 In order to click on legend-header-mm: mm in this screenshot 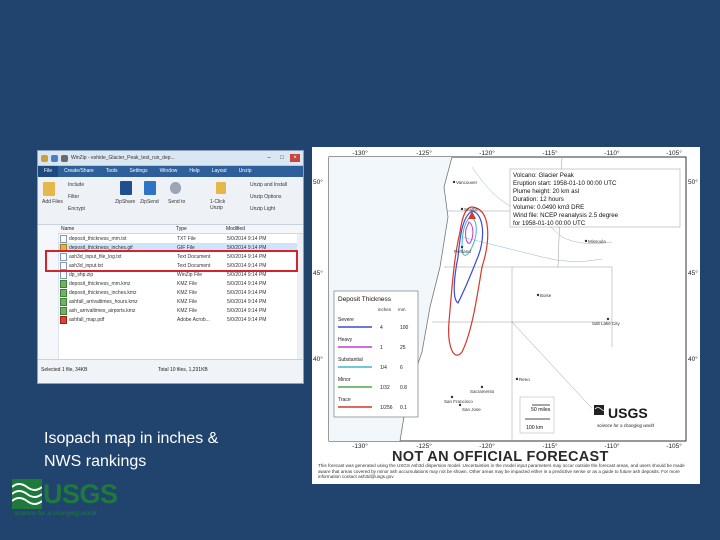, I will do `click(402, 309)`.